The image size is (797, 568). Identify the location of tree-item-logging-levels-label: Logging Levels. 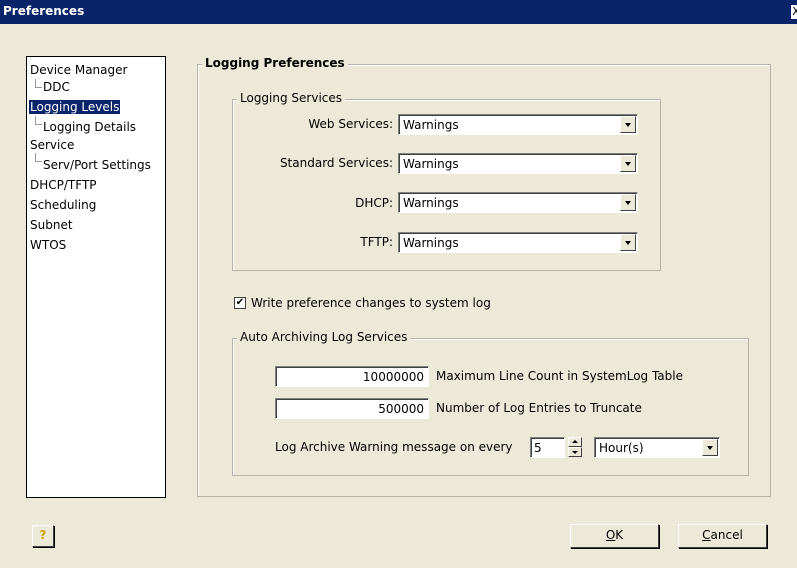
(75, 107).